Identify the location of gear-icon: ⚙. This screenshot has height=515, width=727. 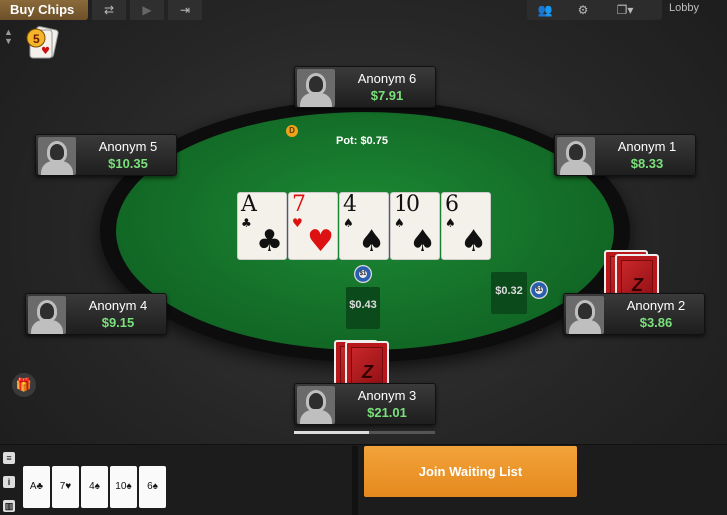
(583, 10).